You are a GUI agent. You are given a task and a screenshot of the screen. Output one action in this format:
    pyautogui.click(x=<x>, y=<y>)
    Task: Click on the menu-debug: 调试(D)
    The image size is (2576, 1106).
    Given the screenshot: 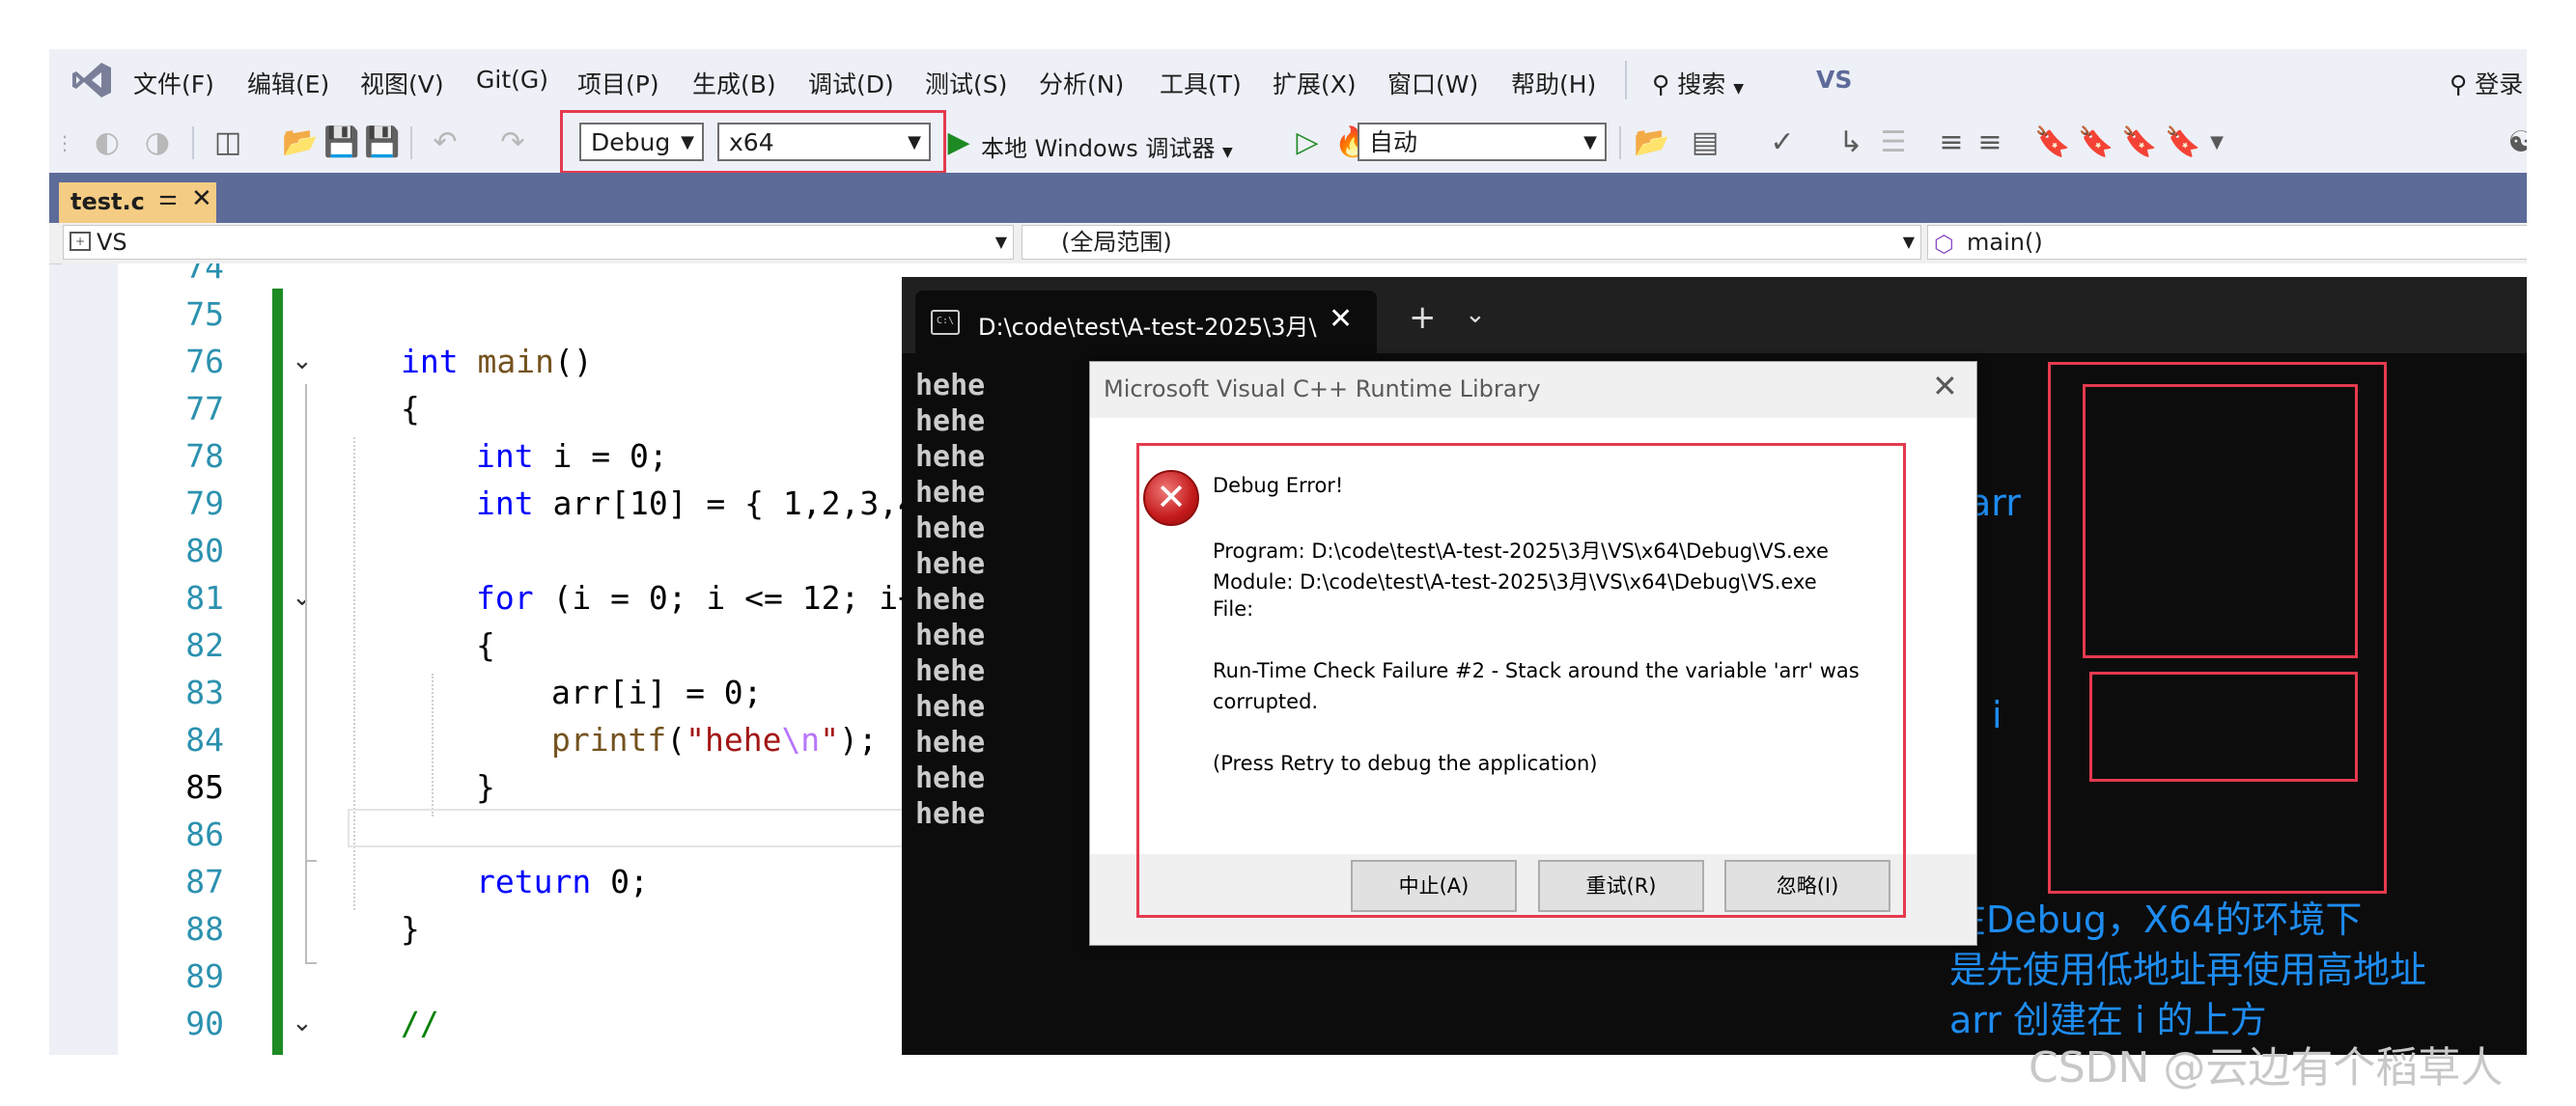 What is the action you would take?
    pyautogui.click(x=851, y=83)
    